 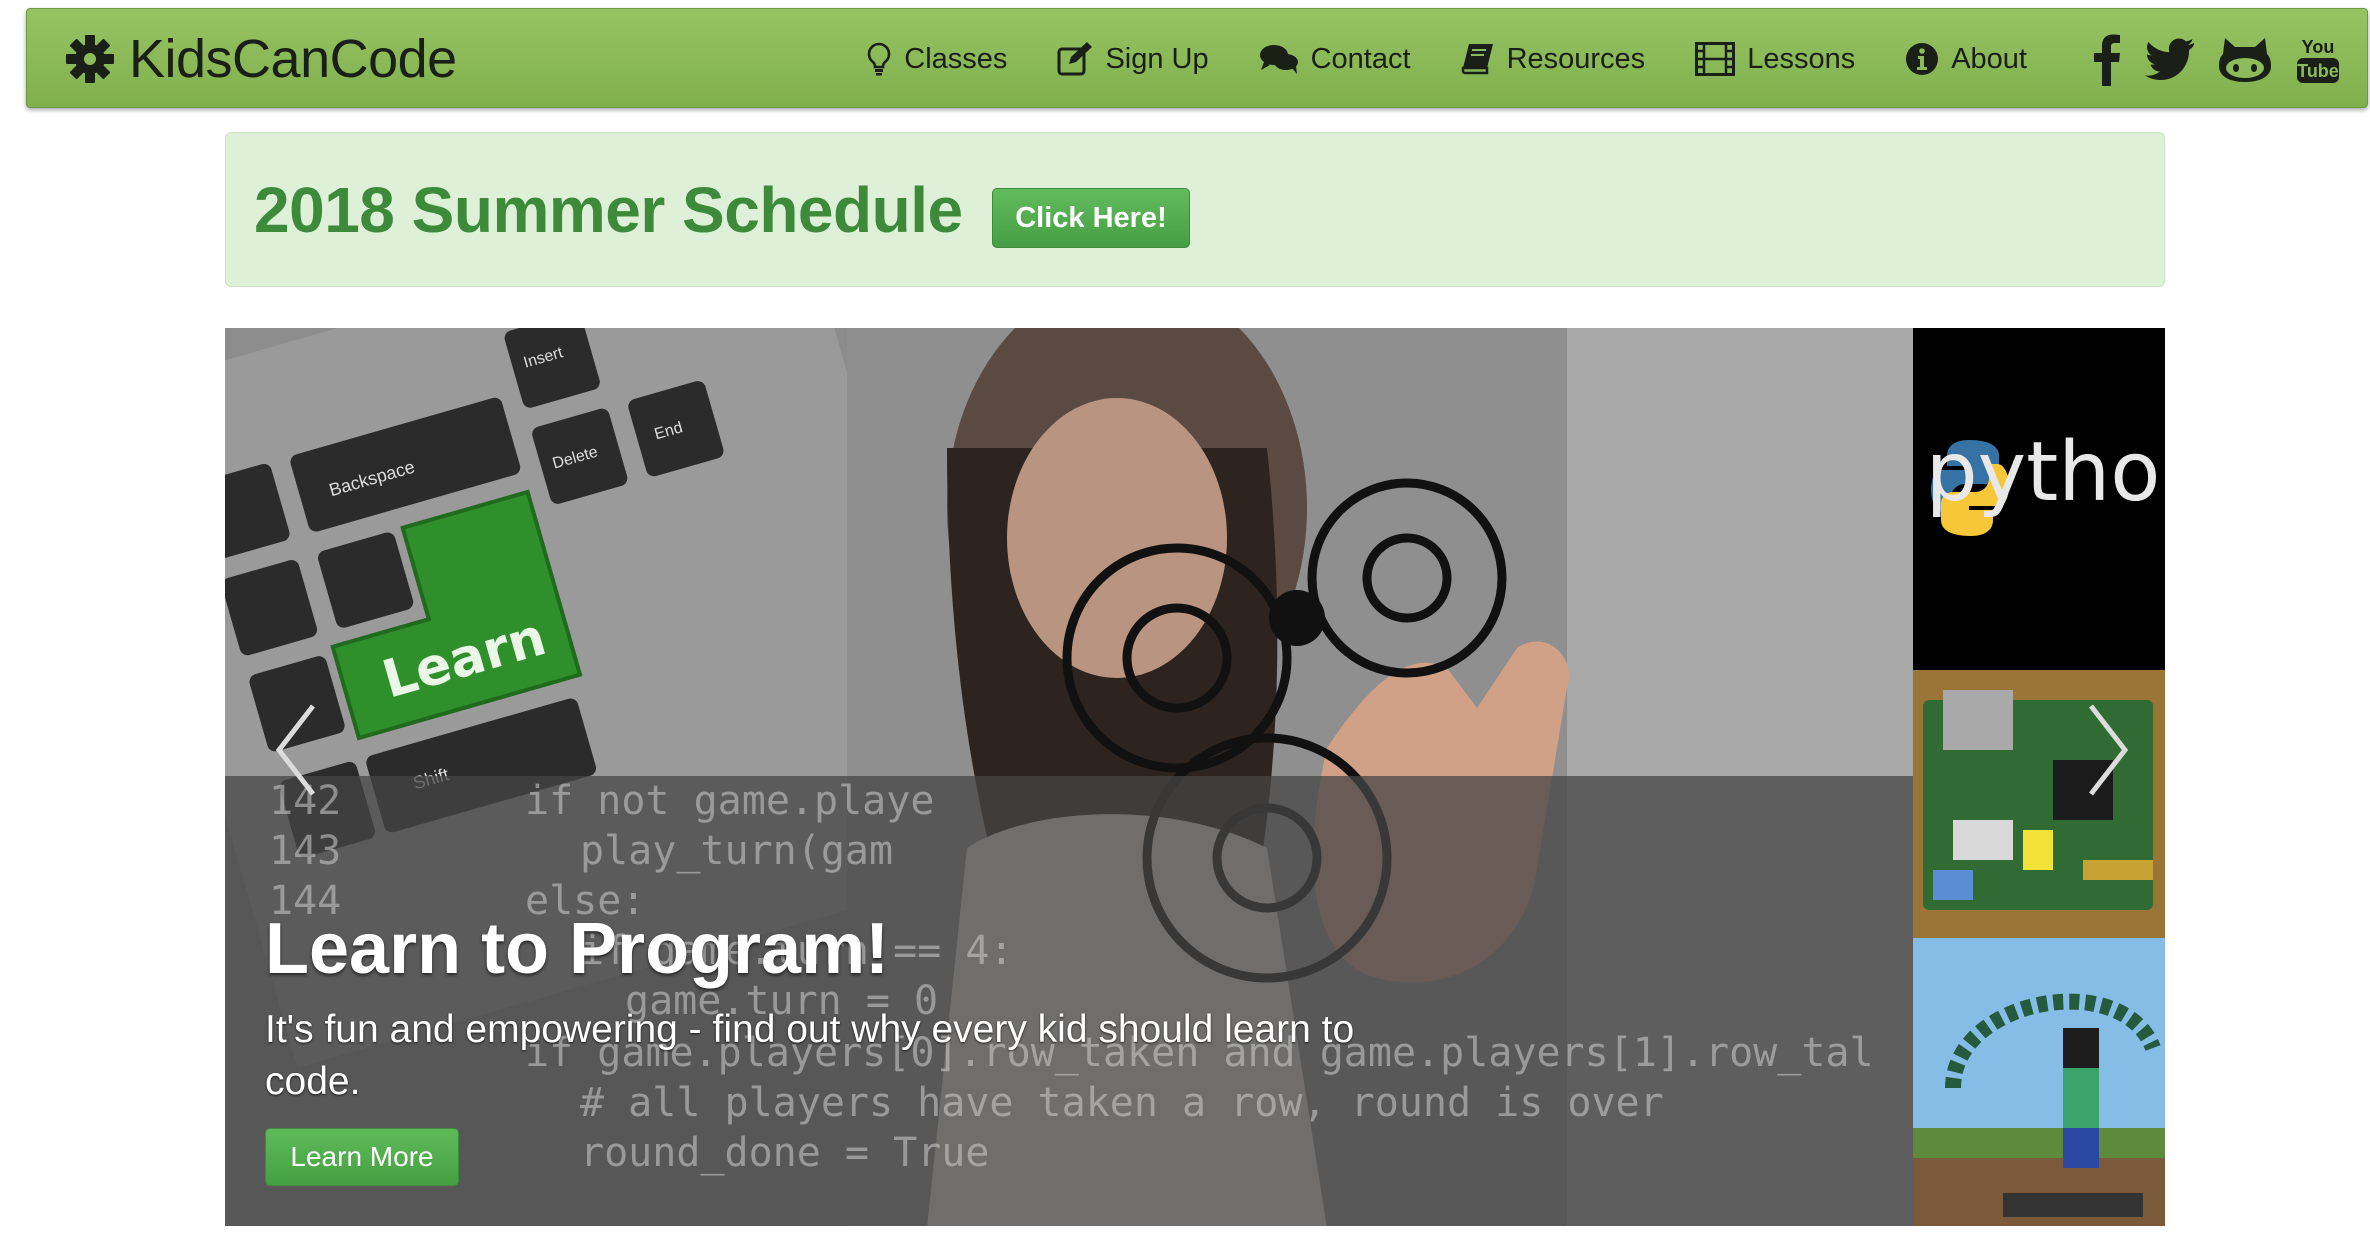 I want to click on facebook-icon, so click(x=2107, y=60).